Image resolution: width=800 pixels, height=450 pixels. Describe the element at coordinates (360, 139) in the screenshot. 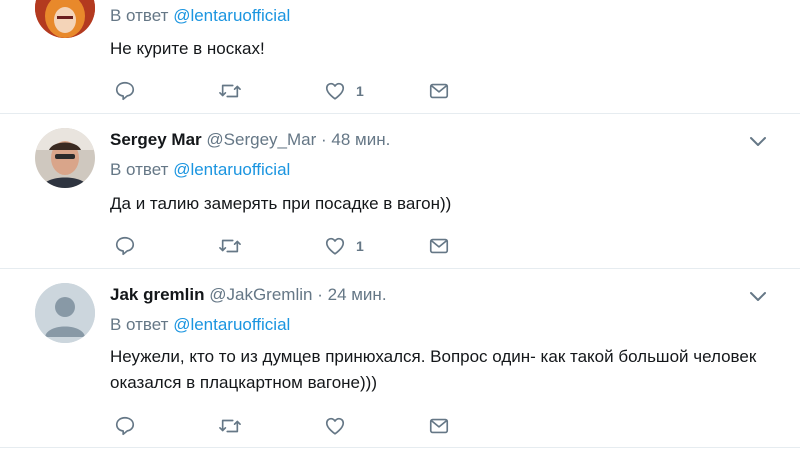

I see `timestamp: 48 мин.` at that location.